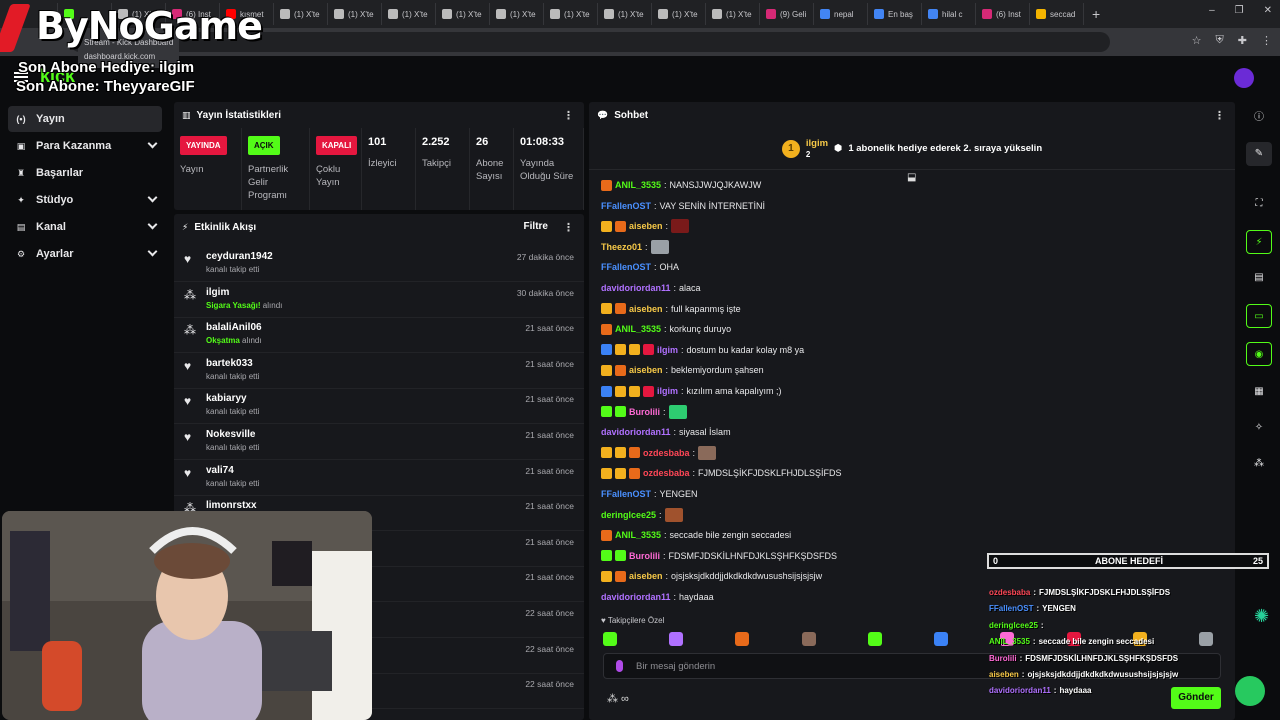  What do you see at coordinates (379, 335) in the screenshot?
I see `activity-item: ⁂ balaliAnil06 Okşatma alındı 21 saat önce` at bounding box center [379, 335].